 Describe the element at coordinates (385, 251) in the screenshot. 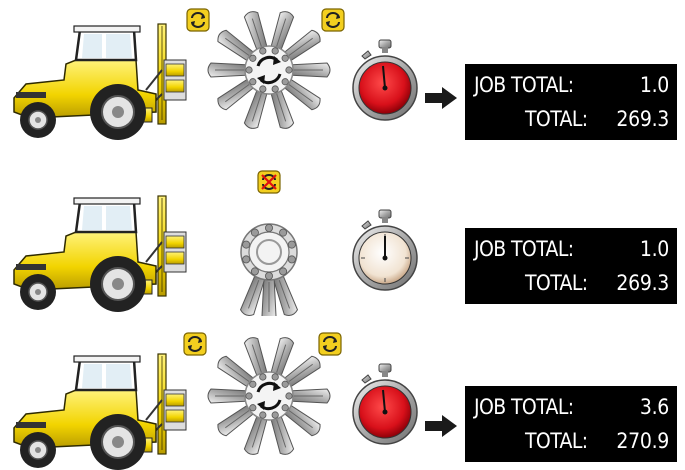

I see `stopwatch-stopped-icon` at that location.